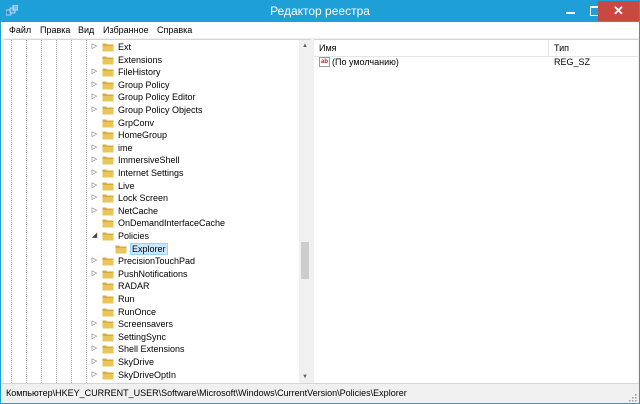 The width and height of the screenshot is (640, 404). I want to click on tree-item: ▷ SkyDriveOptIn, so click(150, 375).